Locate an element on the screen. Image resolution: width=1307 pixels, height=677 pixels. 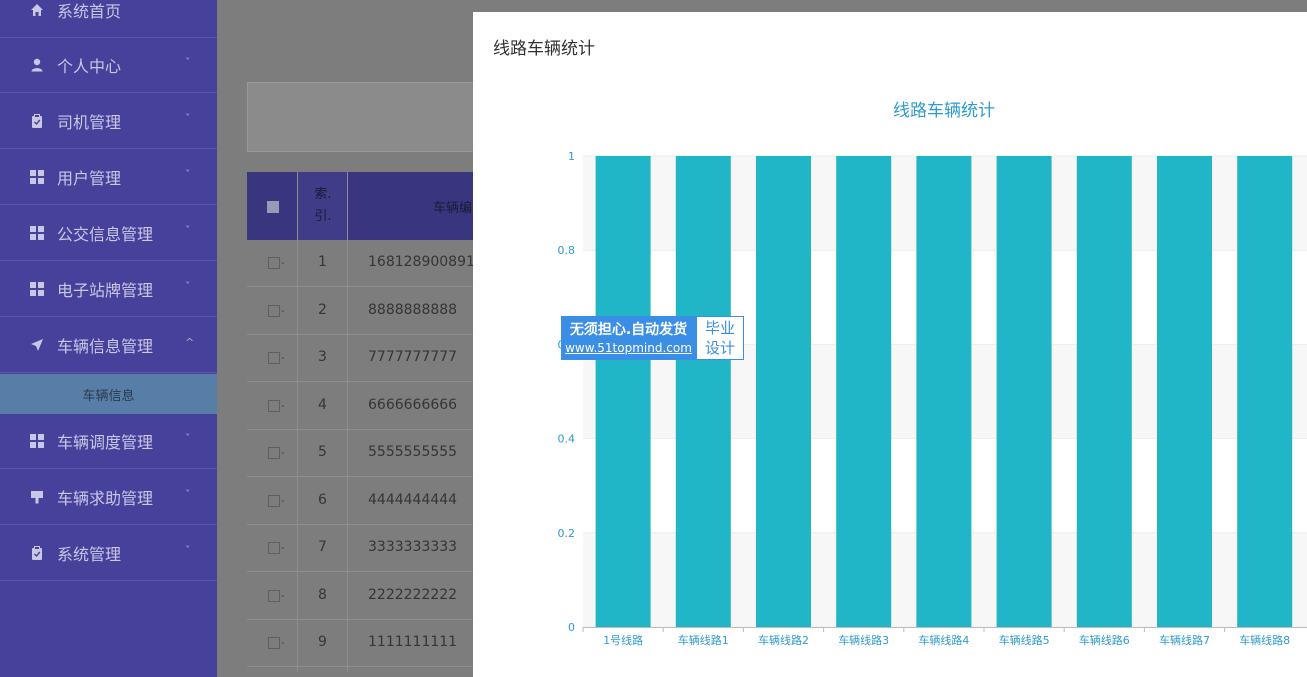
row-vehicle-number: 1681289008911 is located at coordinates (426, 262).